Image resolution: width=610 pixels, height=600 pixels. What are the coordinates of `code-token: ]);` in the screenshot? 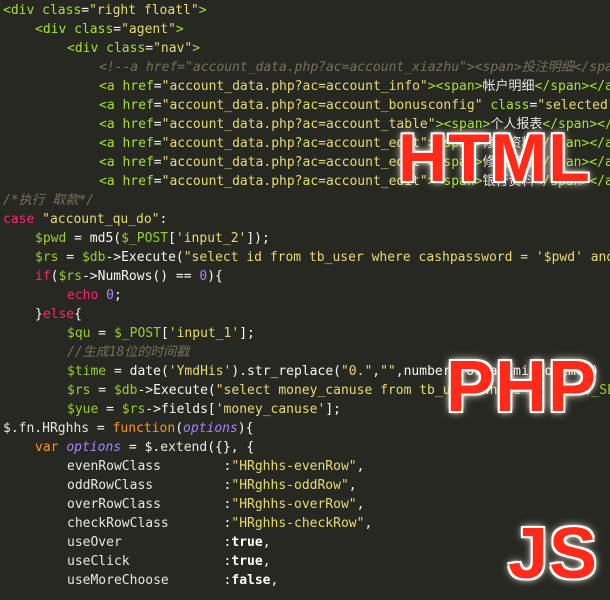 It's located at (258, 238).